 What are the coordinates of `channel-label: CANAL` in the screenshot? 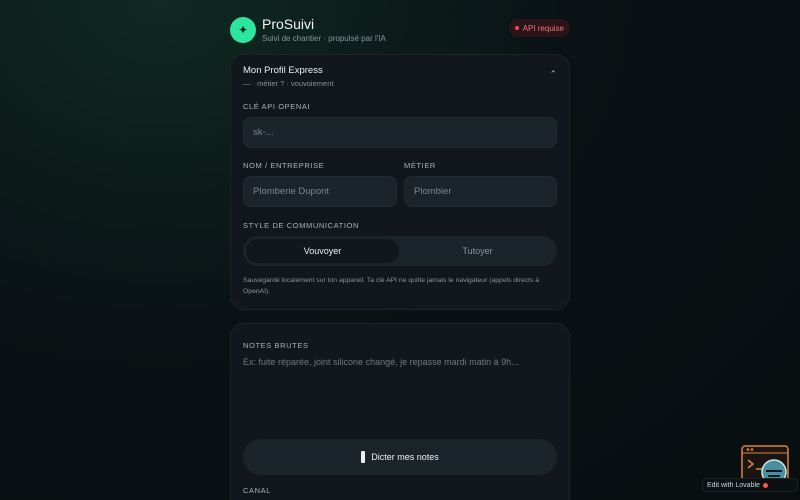 It's located at (257, 490).